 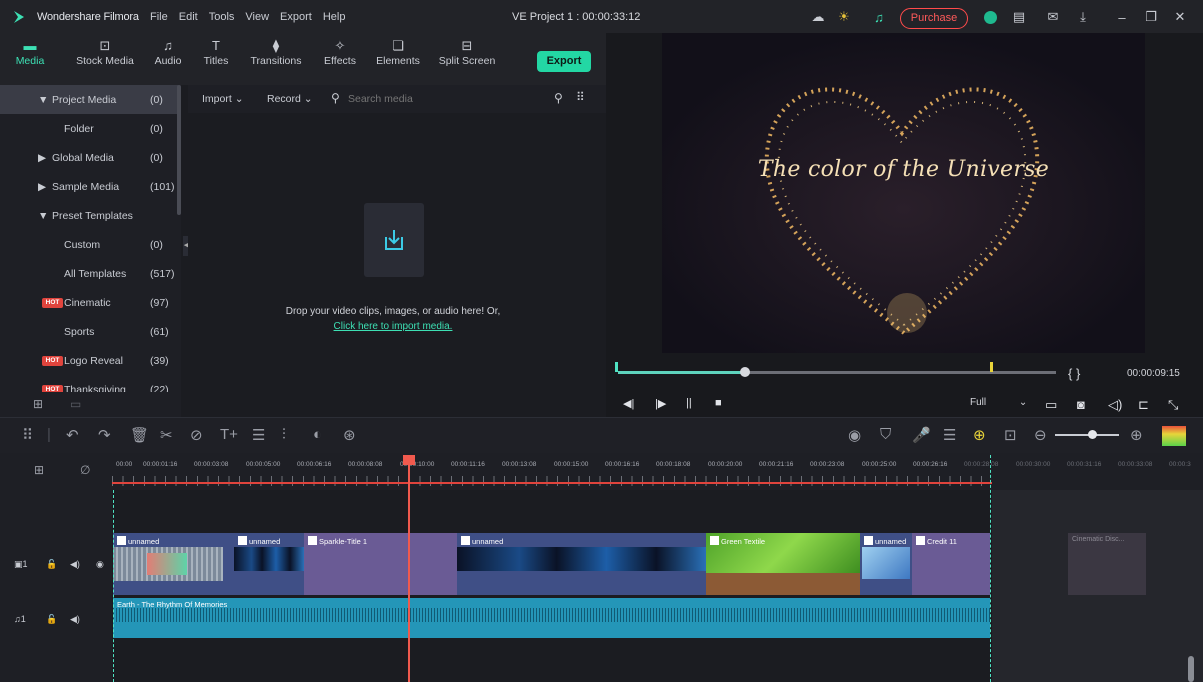 What do you see at coordinates (580, 97) in the screenshot?
I see `grid-view-icon: ⠿` at bounding box center [580, 97].